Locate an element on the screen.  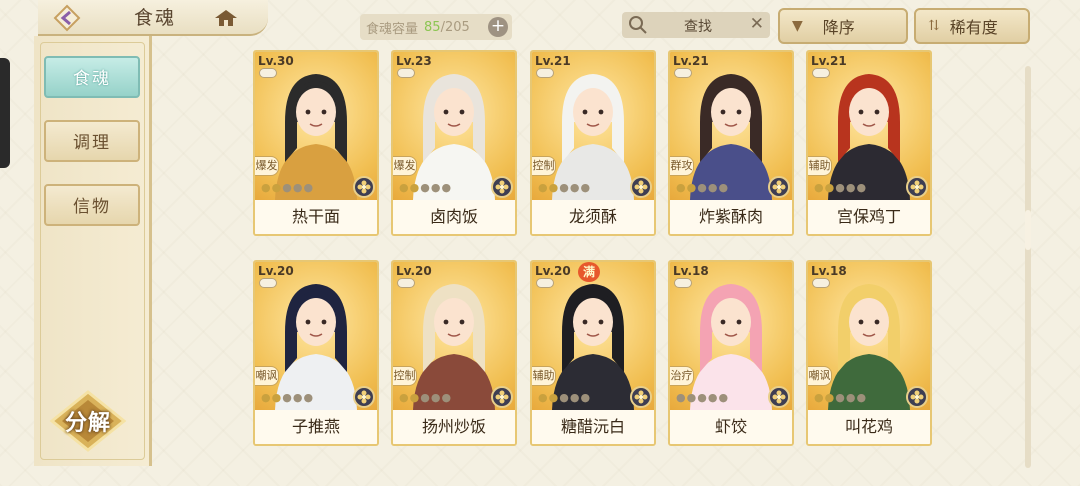
food-soul-card: Lv.18 治疗 ● ● ● ● ● 虾饺 is located at coordinates (731, 353).